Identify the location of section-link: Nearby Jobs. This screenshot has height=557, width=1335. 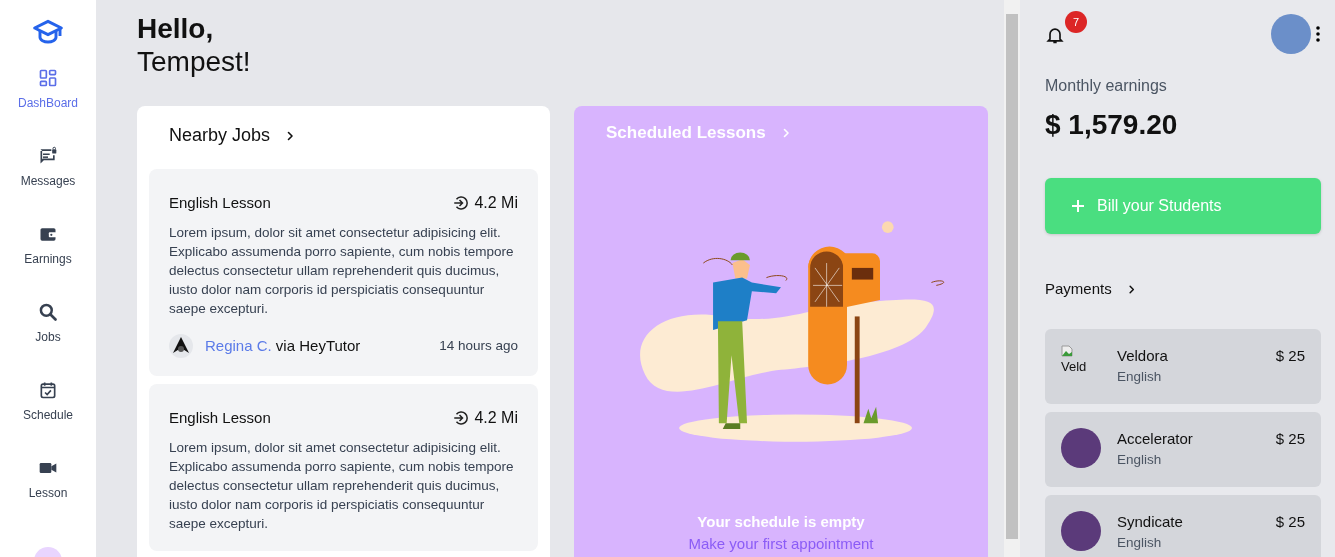
(233, 136).